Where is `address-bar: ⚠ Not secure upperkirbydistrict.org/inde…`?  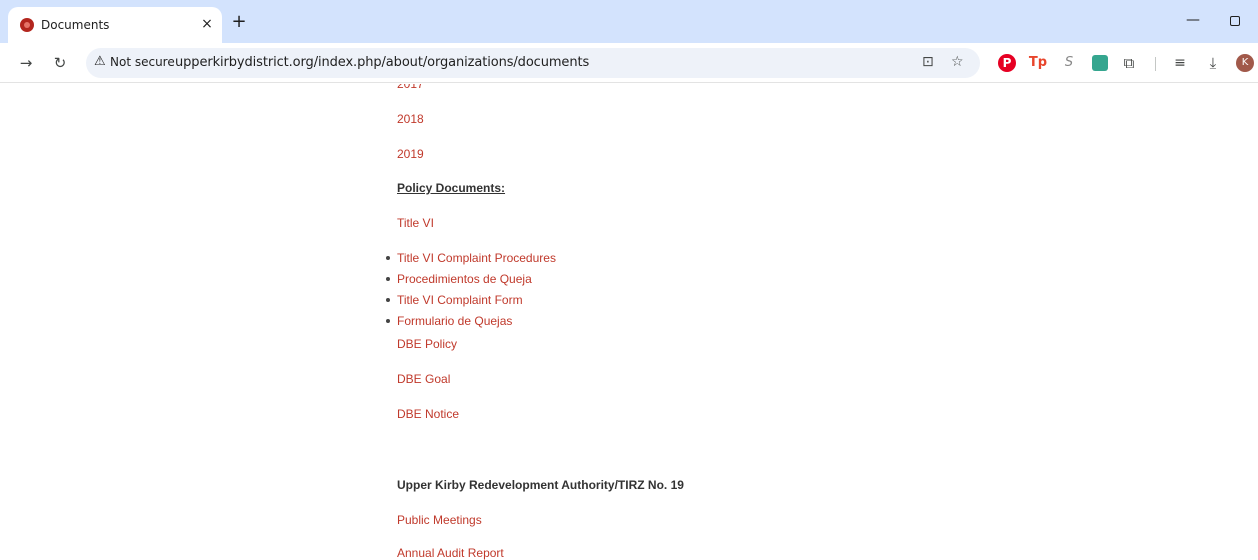 address-bar: ⚠ Not secure upperkirbydistrict.org/inde… is located at coordinates (533, 63).